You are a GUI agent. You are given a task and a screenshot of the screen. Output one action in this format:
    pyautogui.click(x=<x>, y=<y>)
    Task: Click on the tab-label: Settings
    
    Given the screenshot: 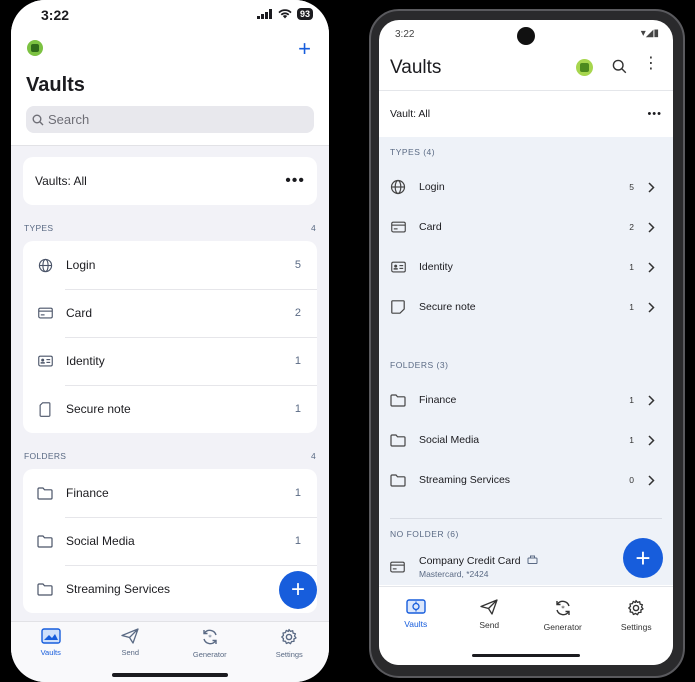 What is the action you would take?
    pyautogui.click(x=289, y=654)
    